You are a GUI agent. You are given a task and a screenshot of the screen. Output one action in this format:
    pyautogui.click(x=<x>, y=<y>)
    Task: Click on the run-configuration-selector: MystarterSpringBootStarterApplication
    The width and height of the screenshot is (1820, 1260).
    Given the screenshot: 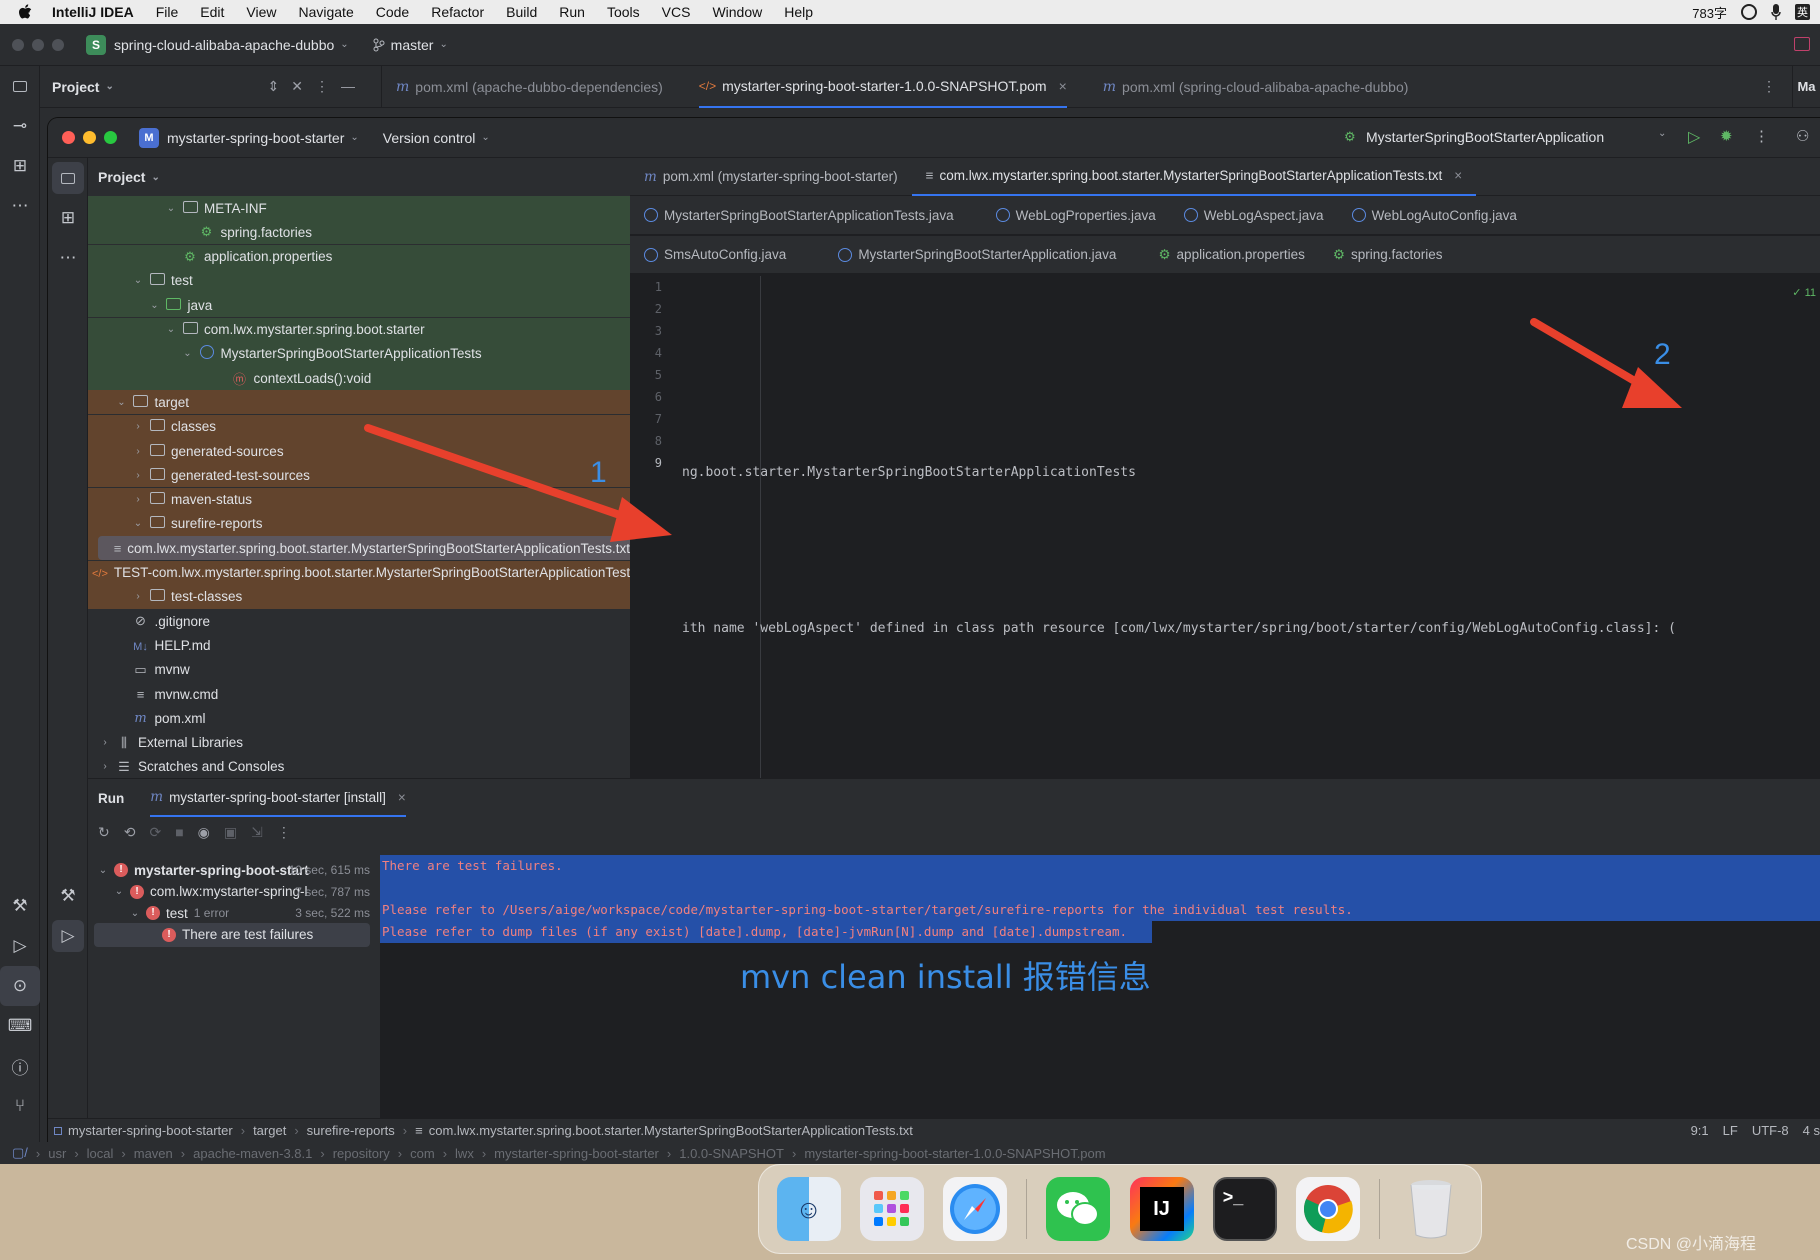 What is the action you would take?
    pyautogui.click(x=1485, y=137)
    